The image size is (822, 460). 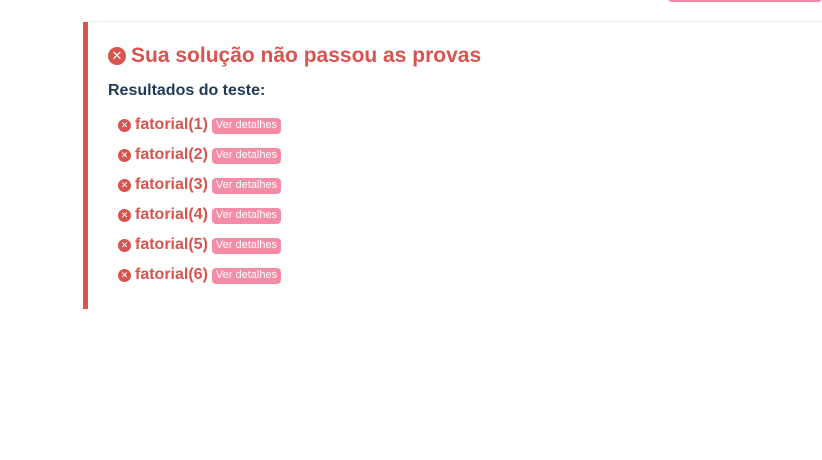 What do you see at coordinates (470, 185) in the screenshot?
I see `test-result-item: ✕ fatorial(3) Ver detalhes` at bounding box center [470, 185].